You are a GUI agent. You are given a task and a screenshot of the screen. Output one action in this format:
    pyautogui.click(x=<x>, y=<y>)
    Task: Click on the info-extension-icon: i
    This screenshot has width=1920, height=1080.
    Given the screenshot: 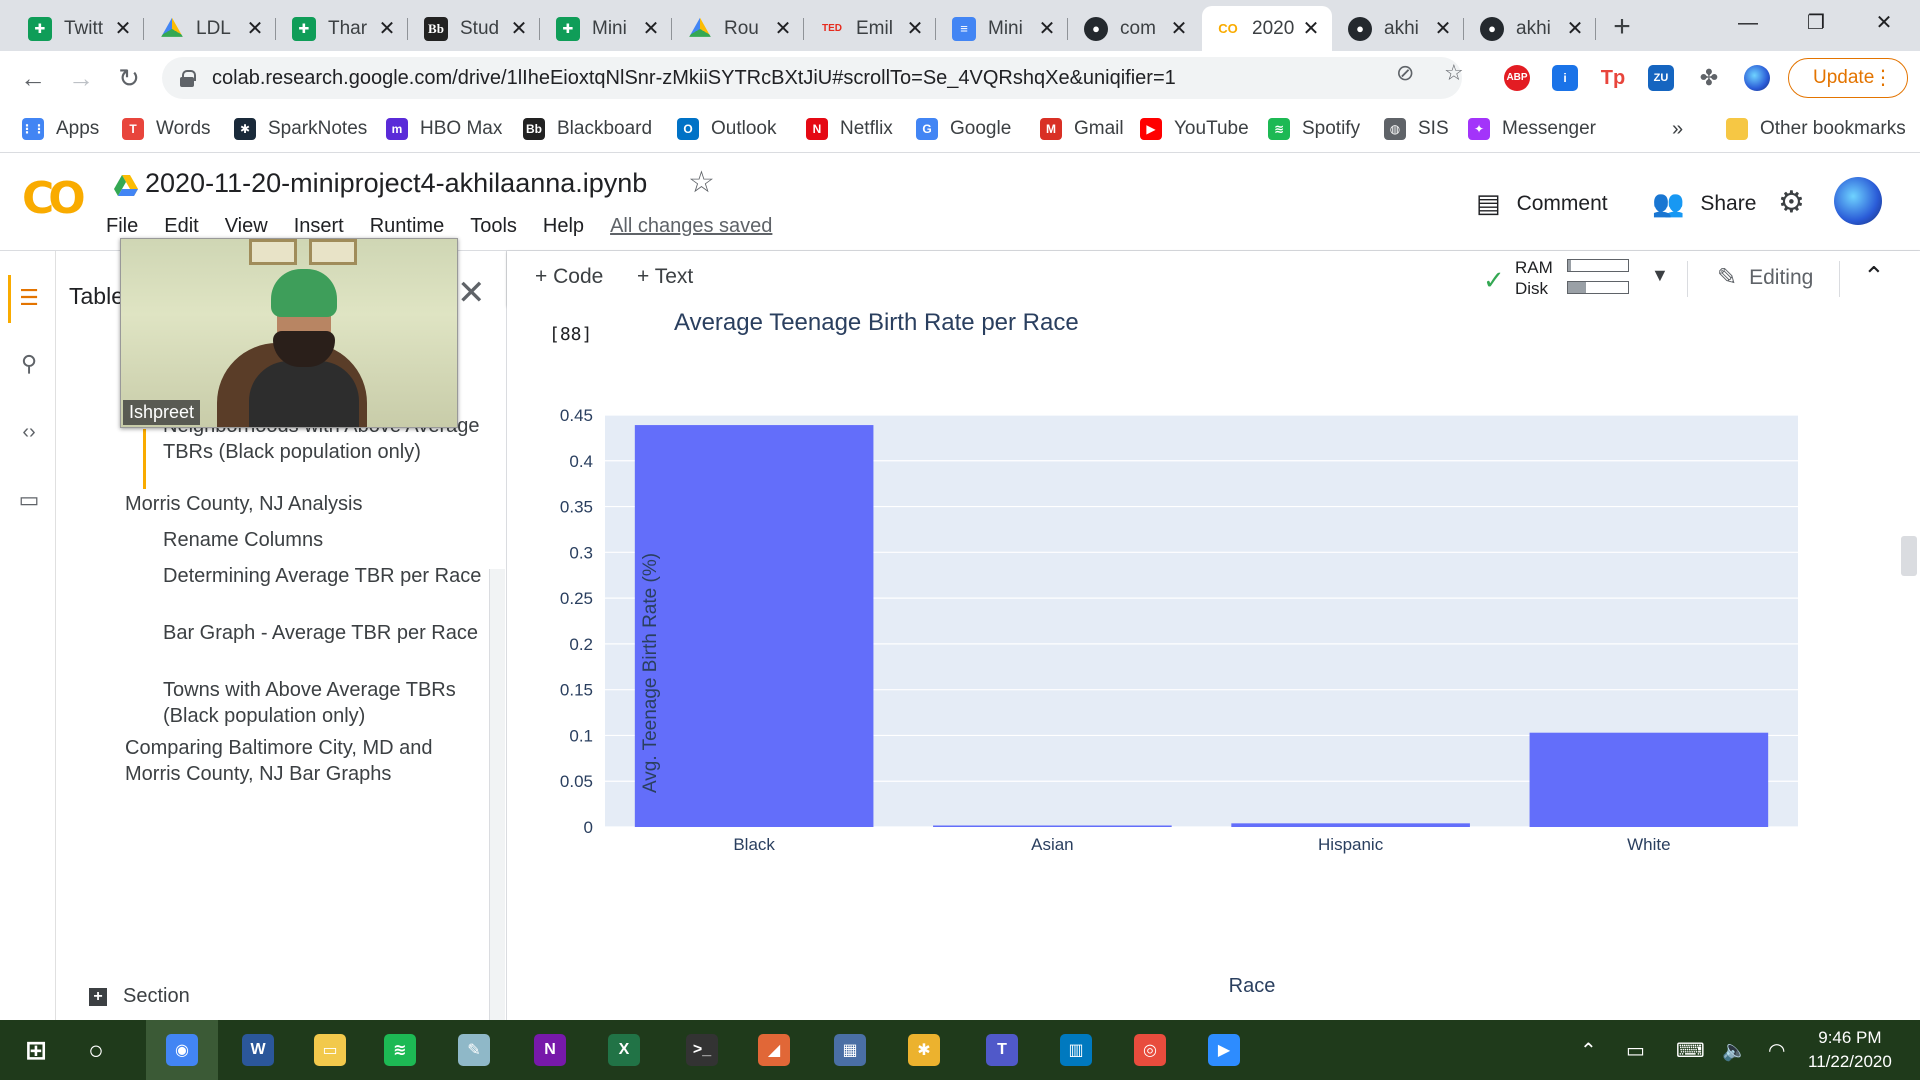 What is the action you would take?
    pyautogui.click(x=1565, y=78)
    